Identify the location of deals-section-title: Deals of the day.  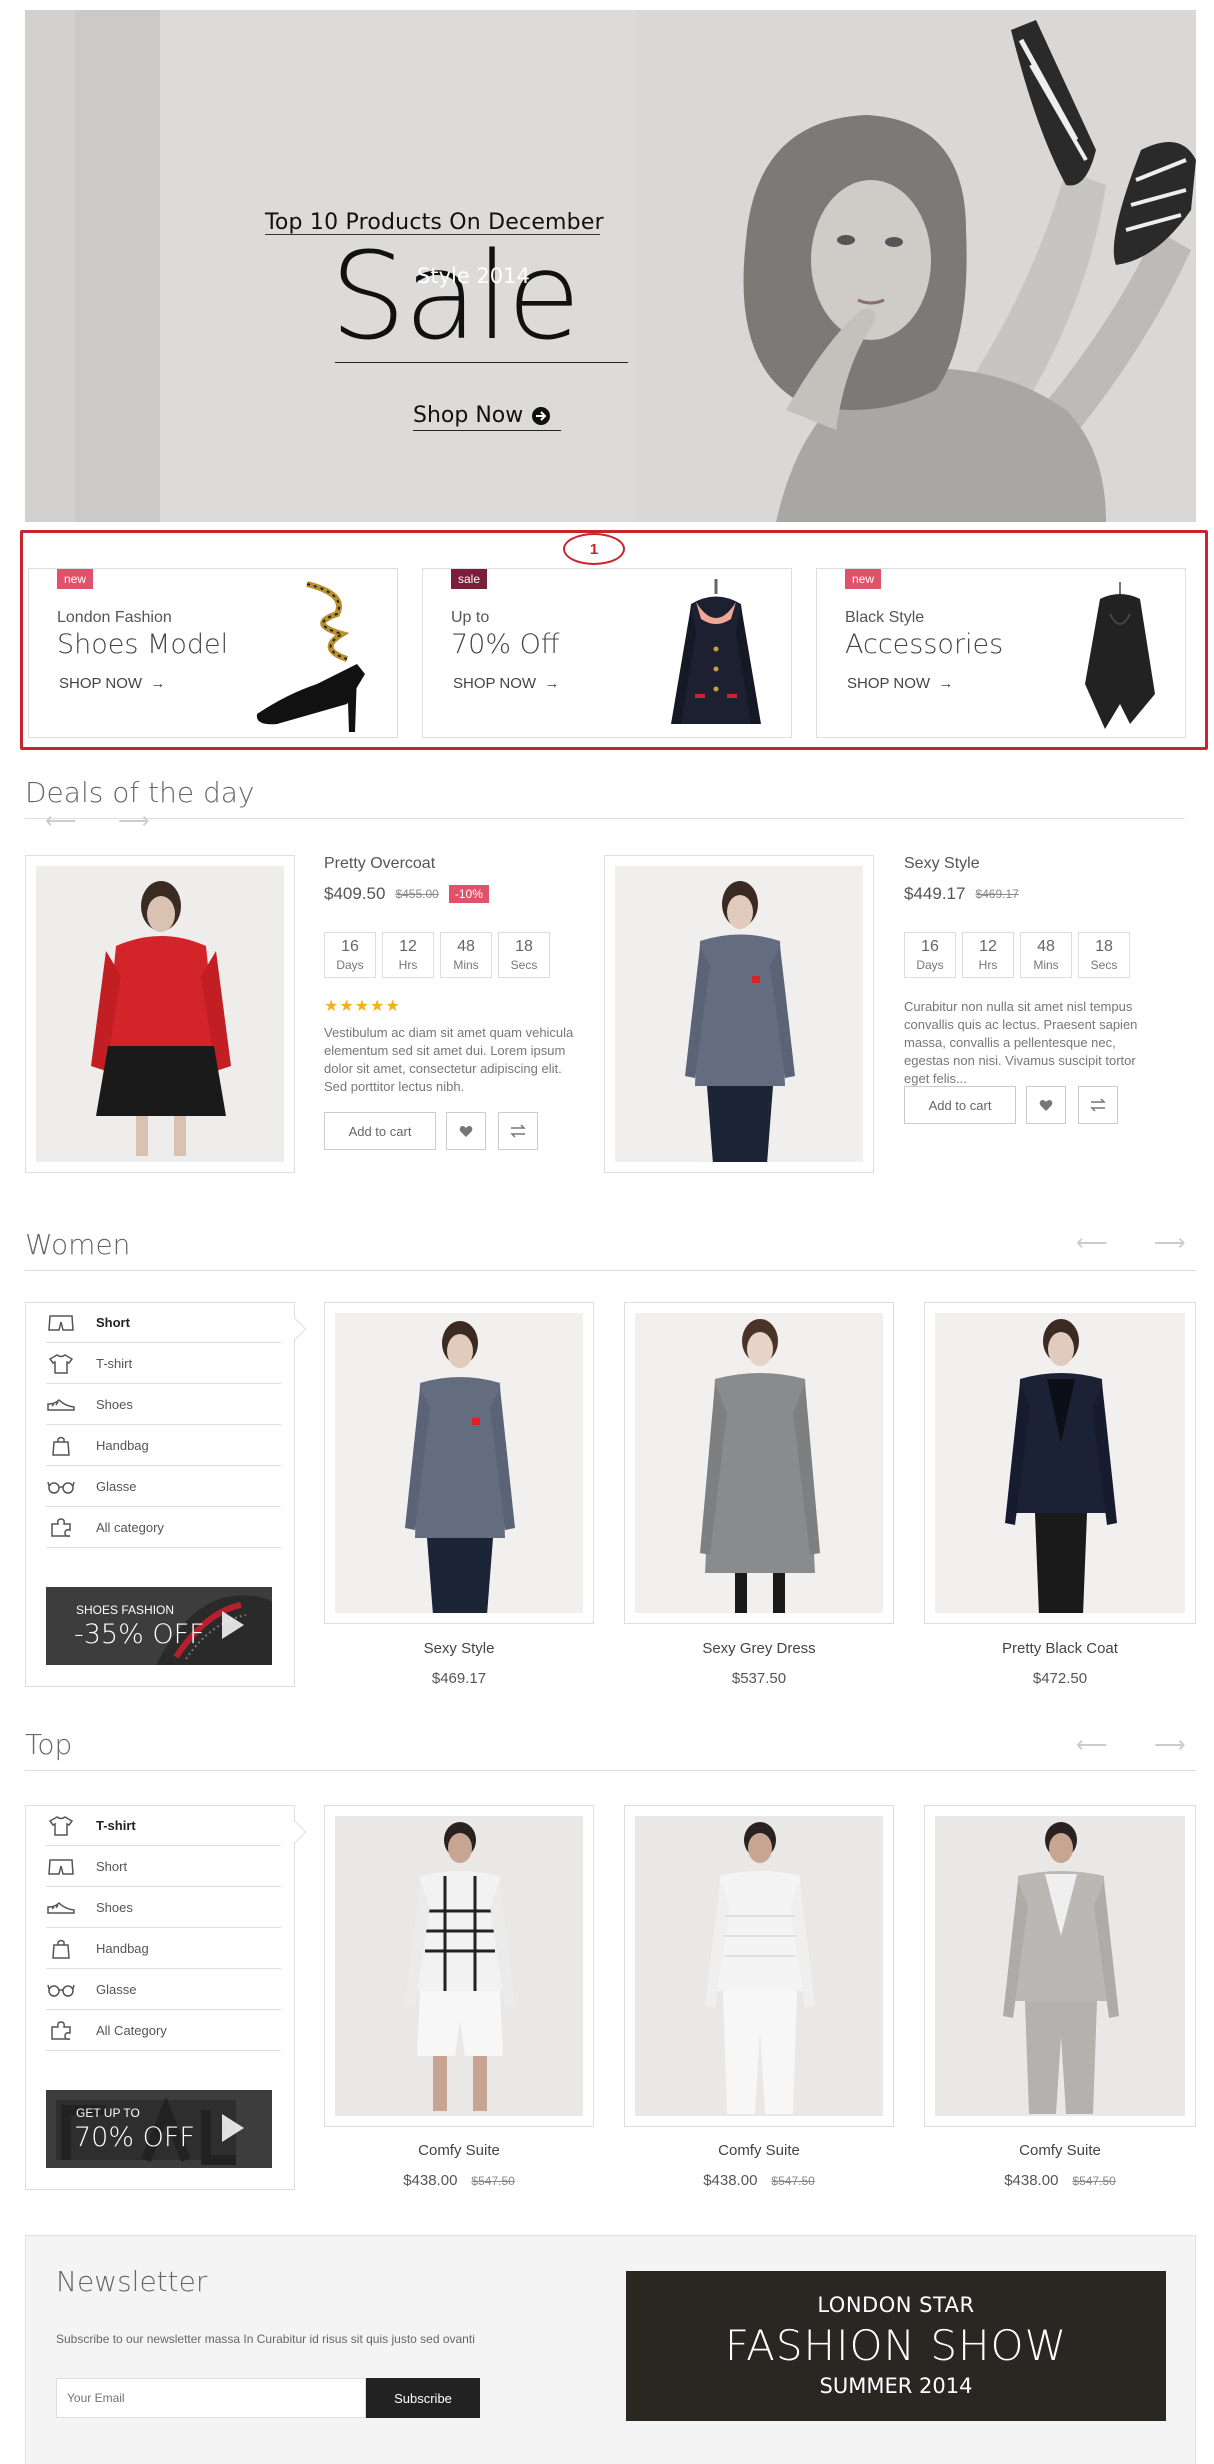
(140, 792).